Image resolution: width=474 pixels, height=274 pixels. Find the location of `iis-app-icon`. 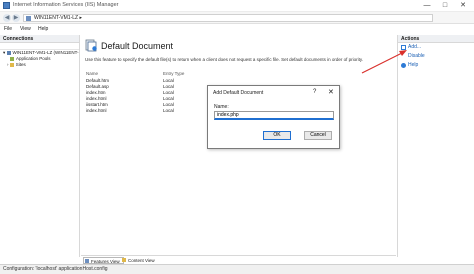

iis-app-icon is located at coordinates (6, 5).